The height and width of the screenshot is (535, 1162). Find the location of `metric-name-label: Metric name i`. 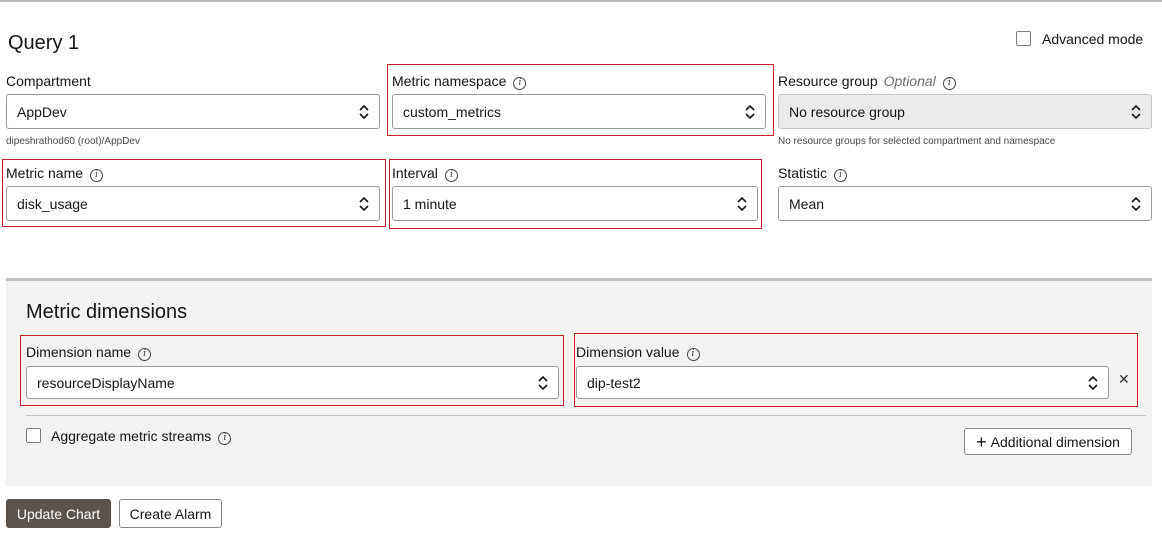

metric-name-label: Metric name i is located at coordinates (55, 173).